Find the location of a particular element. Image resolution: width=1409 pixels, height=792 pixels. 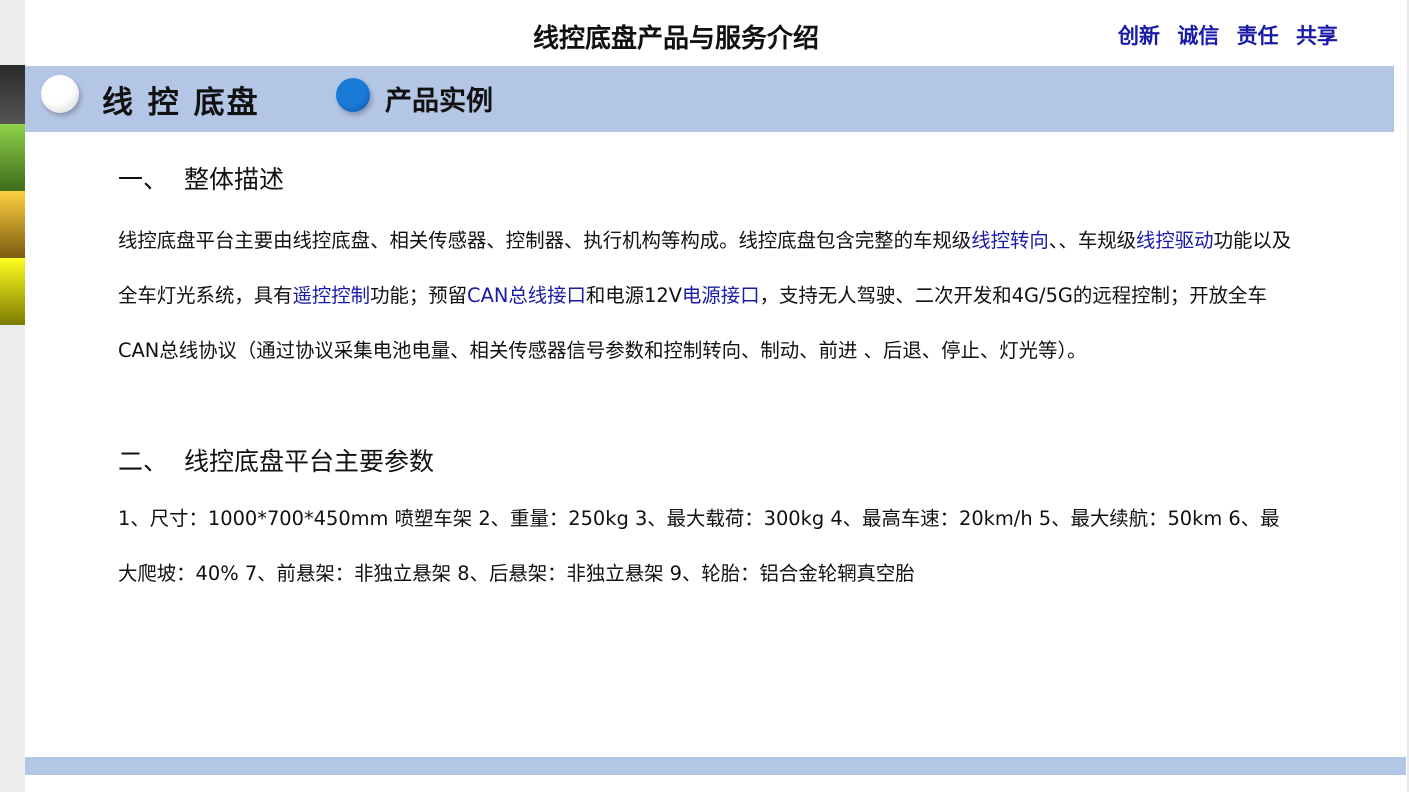

color-strip-black is located at coordinates (12, 94).